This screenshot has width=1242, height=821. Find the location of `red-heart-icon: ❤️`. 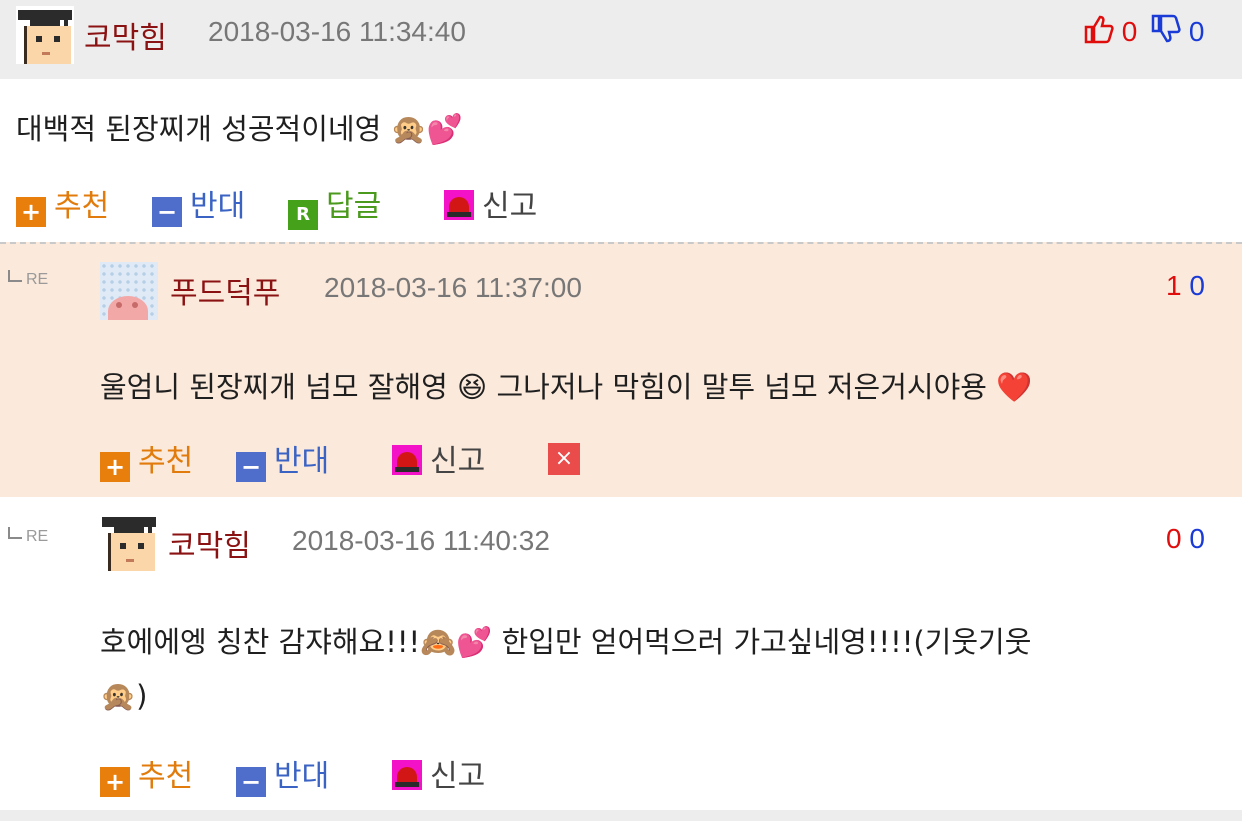

red-heart-icon: ❤️ is located at coordinates (1014, 387).